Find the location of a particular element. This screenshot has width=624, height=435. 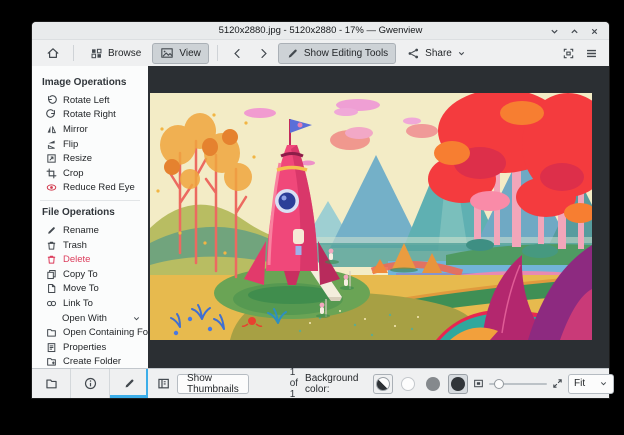

sidebar-item-flip: Flip is located at coordinates (90, 144).